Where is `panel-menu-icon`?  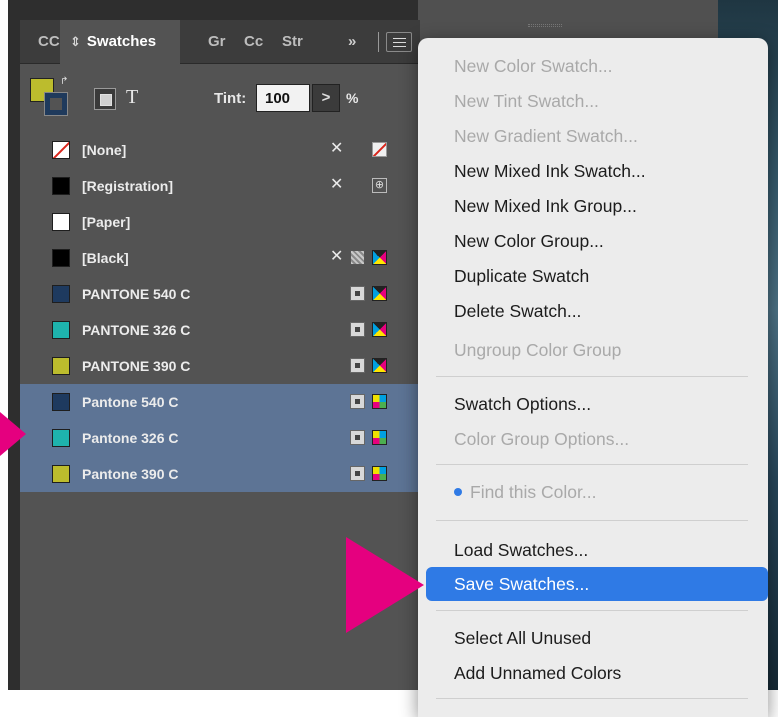
panel-menu-icon is located at coordinates (399, 42).